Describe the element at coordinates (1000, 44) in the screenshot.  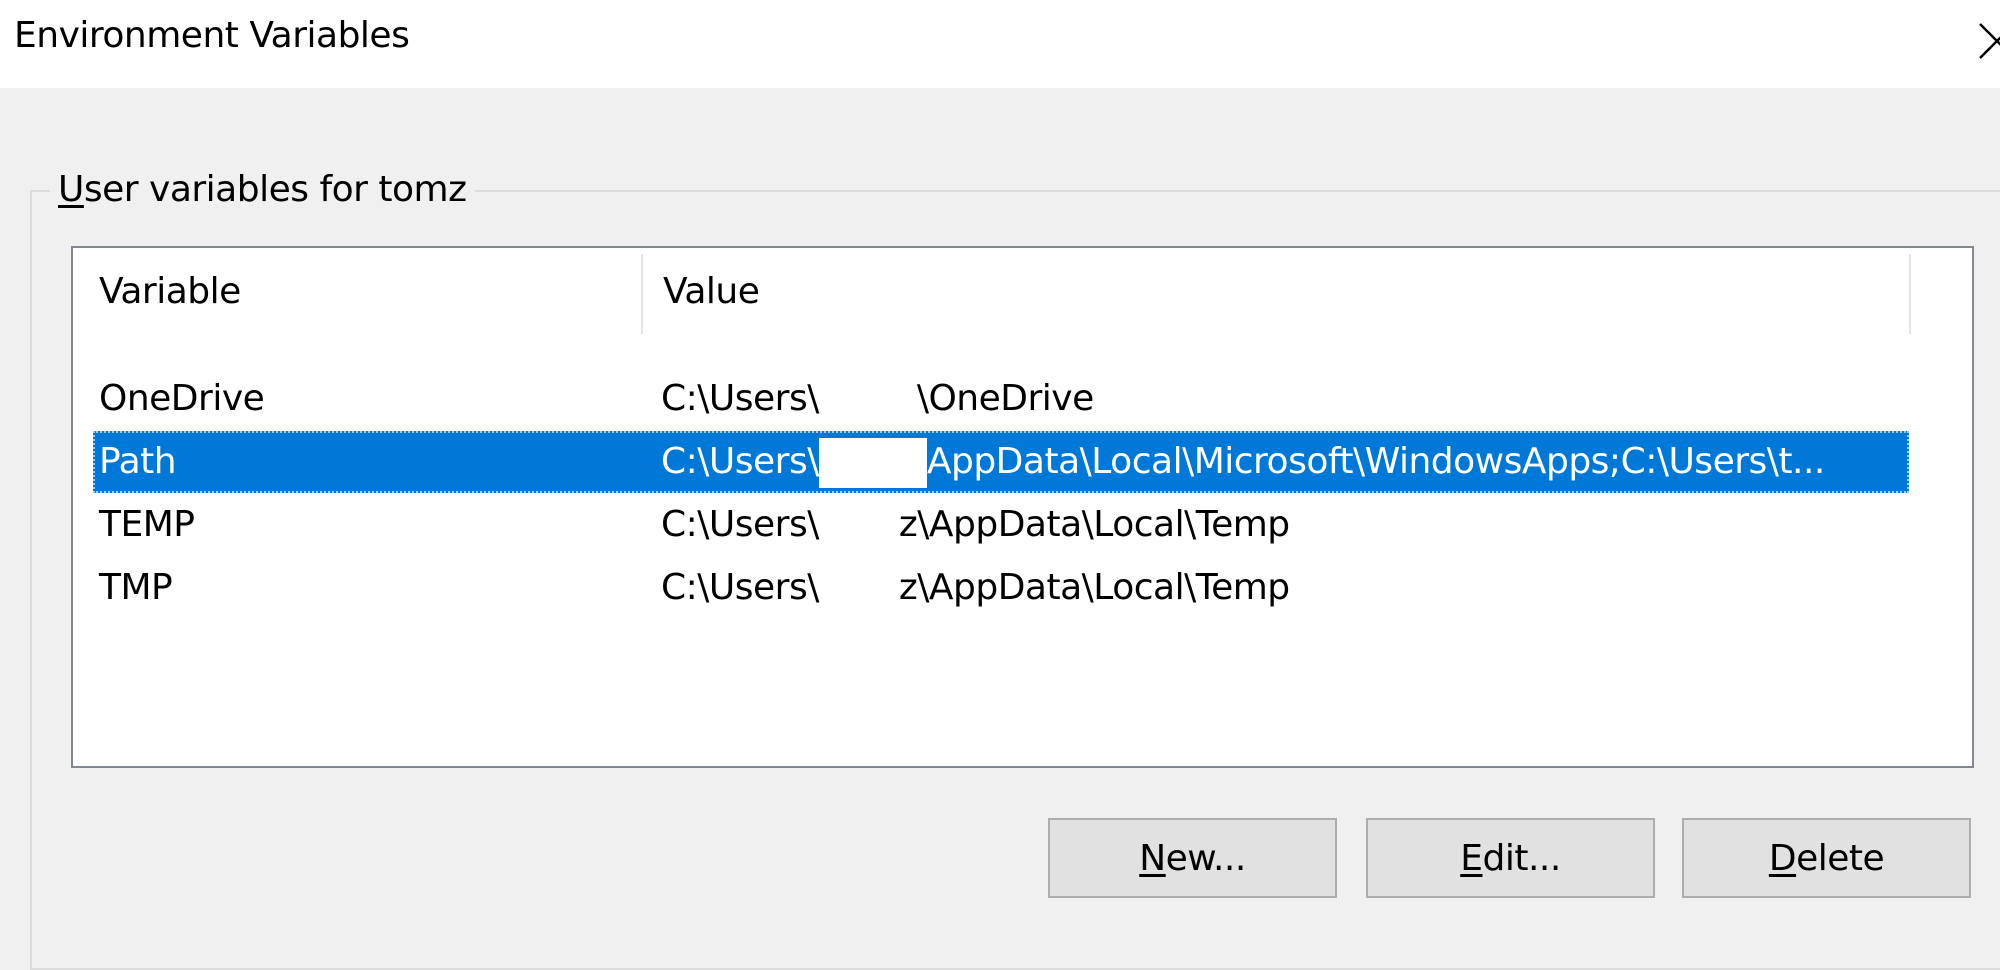
I see `title-bar: Environment Variables` at that location.